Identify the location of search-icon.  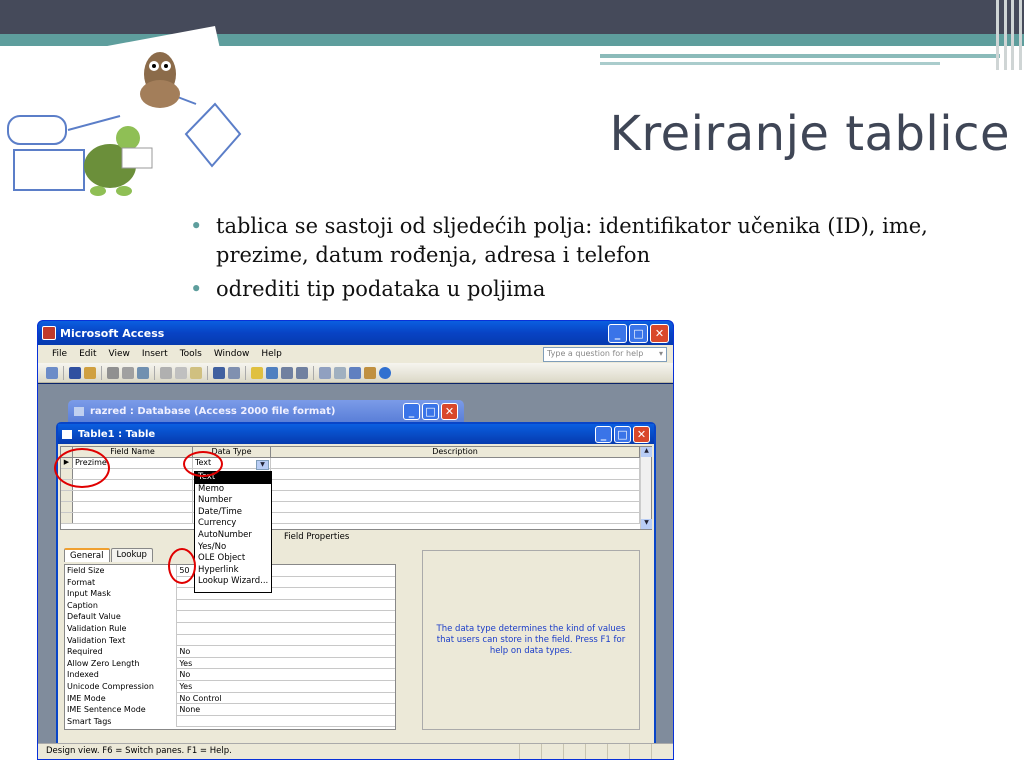
(90, 372).